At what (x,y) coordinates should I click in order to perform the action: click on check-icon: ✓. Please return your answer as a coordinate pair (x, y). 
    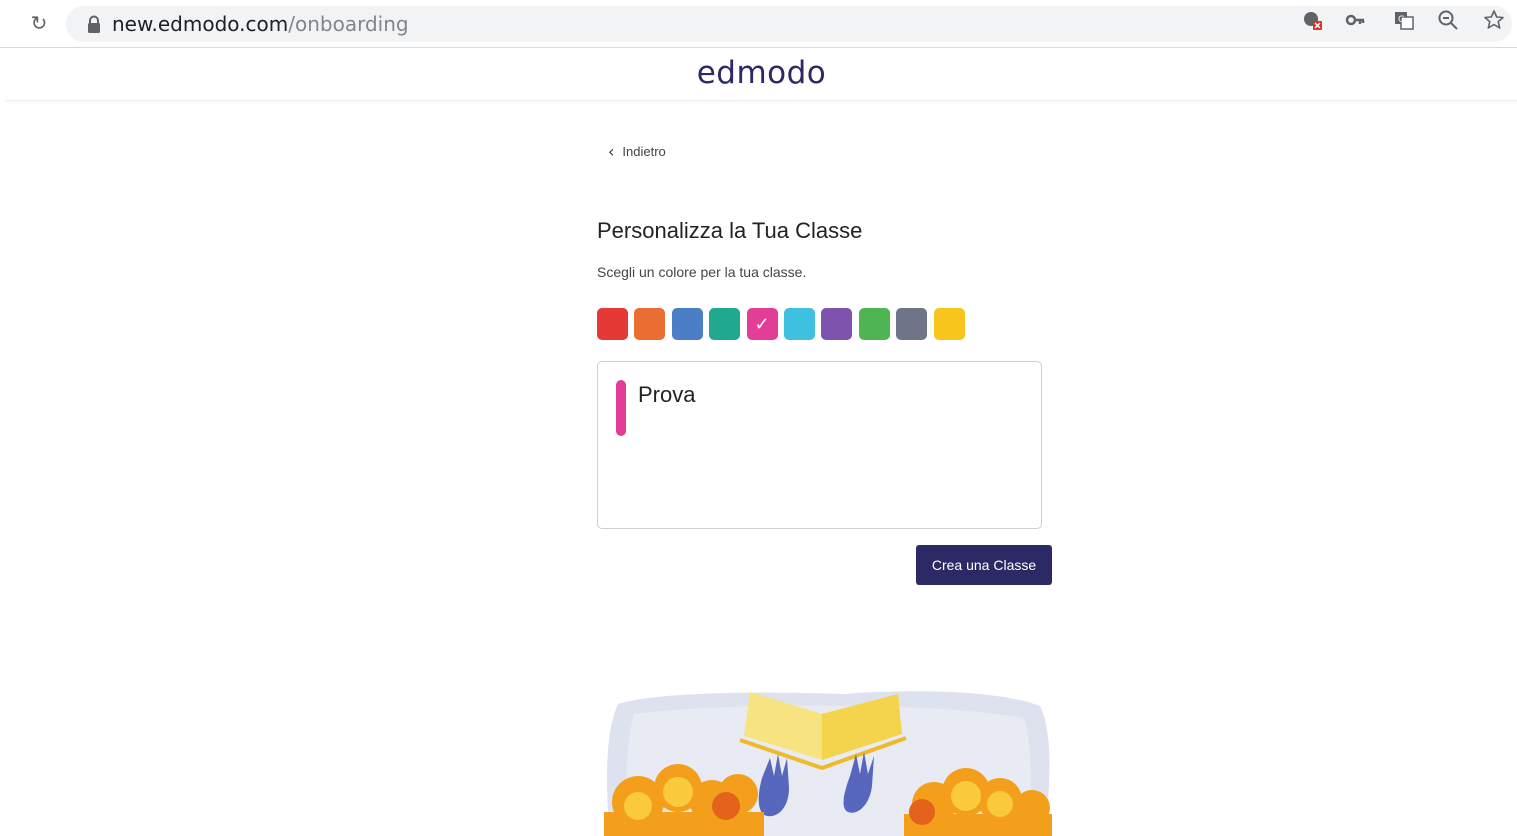
    Looking at the image, I should click on (762, 324).